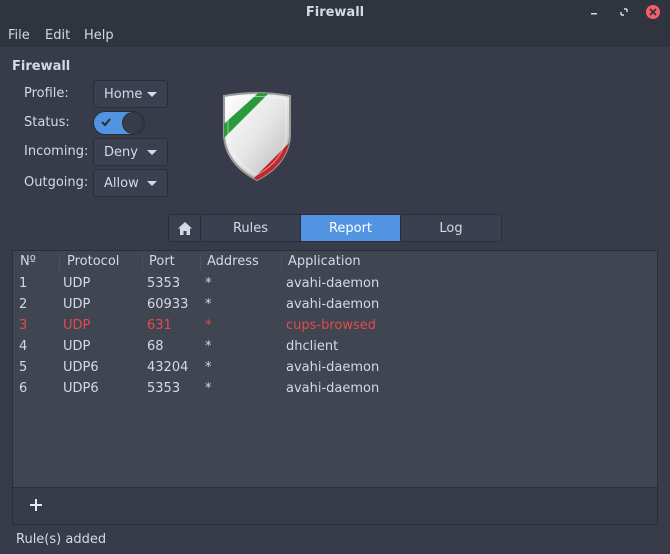 The height and width of the screenshot is (554, 670). I want to click on column-header-application: Application, so click(321, 262).